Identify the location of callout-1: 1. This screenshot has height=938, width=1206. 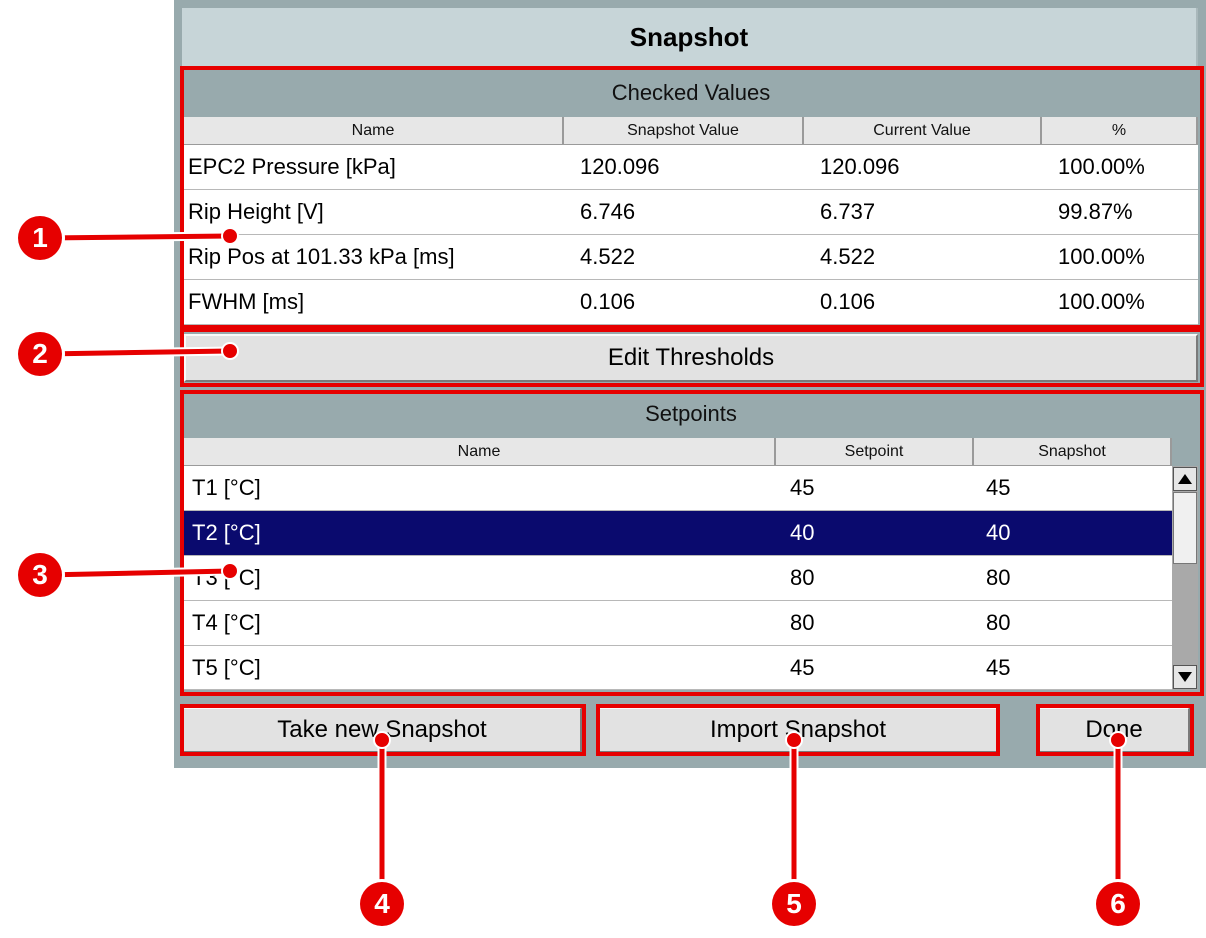
(40, 238).